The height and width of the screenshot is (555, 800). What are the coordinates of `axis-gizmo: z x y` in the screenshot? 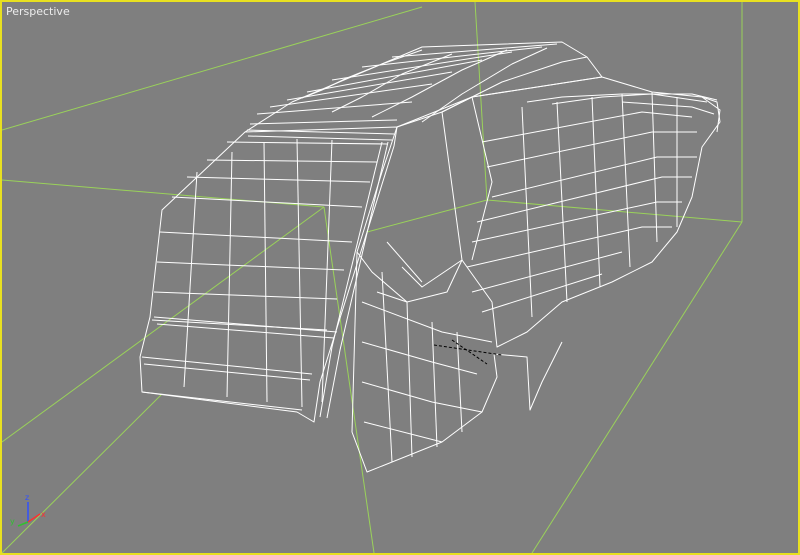 It's located at (28, 510).